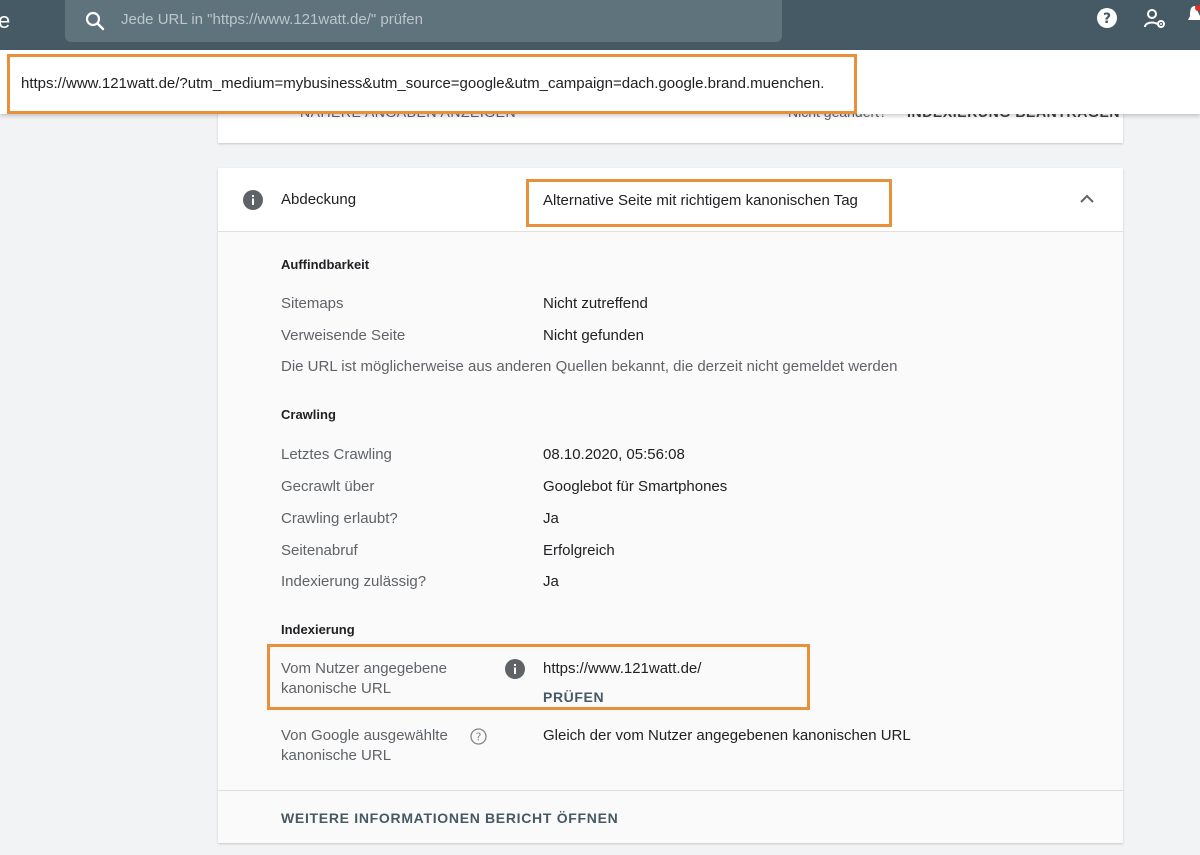 Image resolution: width=1200 pixels, height=855 pixels. Describe the element at coordinates (336, 454) in the screenshot. I see `last-crawl-label: Letztes Crawling` at that location.